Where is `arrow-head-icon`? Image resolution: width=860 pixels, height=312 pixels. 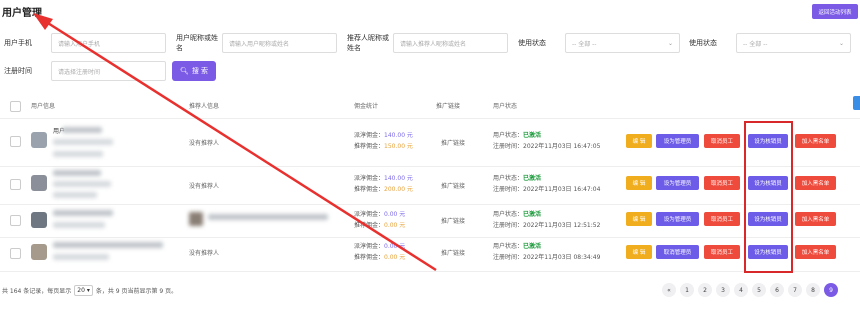
arrow-head-icon is located at coordinates (43, 21).